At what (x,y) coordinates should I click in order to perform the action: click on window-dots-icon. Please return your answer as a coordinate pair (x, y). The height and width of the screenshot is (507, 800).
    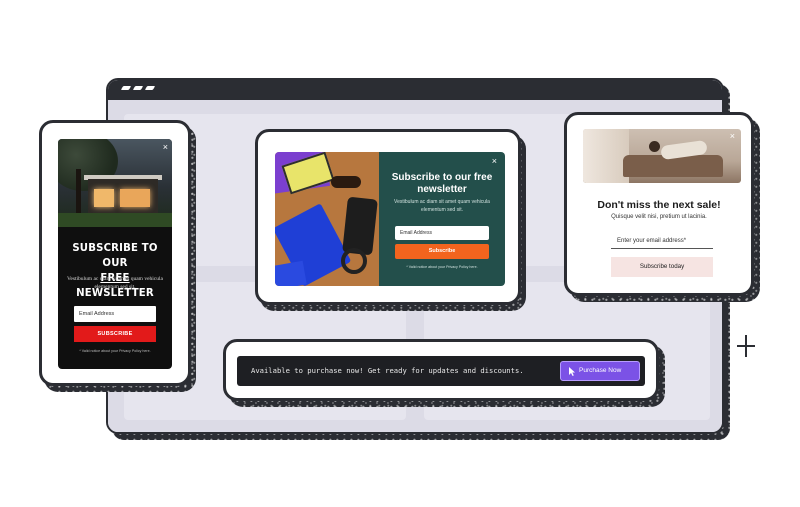
    Looking at the image, I should click on (138, 88).